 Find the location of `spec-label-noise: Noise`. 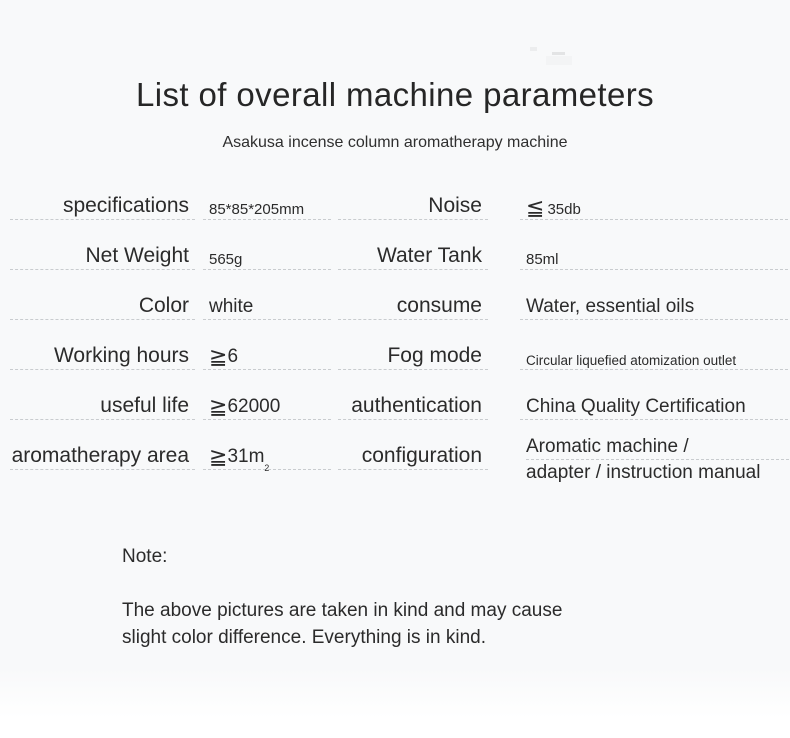

spec-label-noise: Noise is located at coordinates (413, 203).